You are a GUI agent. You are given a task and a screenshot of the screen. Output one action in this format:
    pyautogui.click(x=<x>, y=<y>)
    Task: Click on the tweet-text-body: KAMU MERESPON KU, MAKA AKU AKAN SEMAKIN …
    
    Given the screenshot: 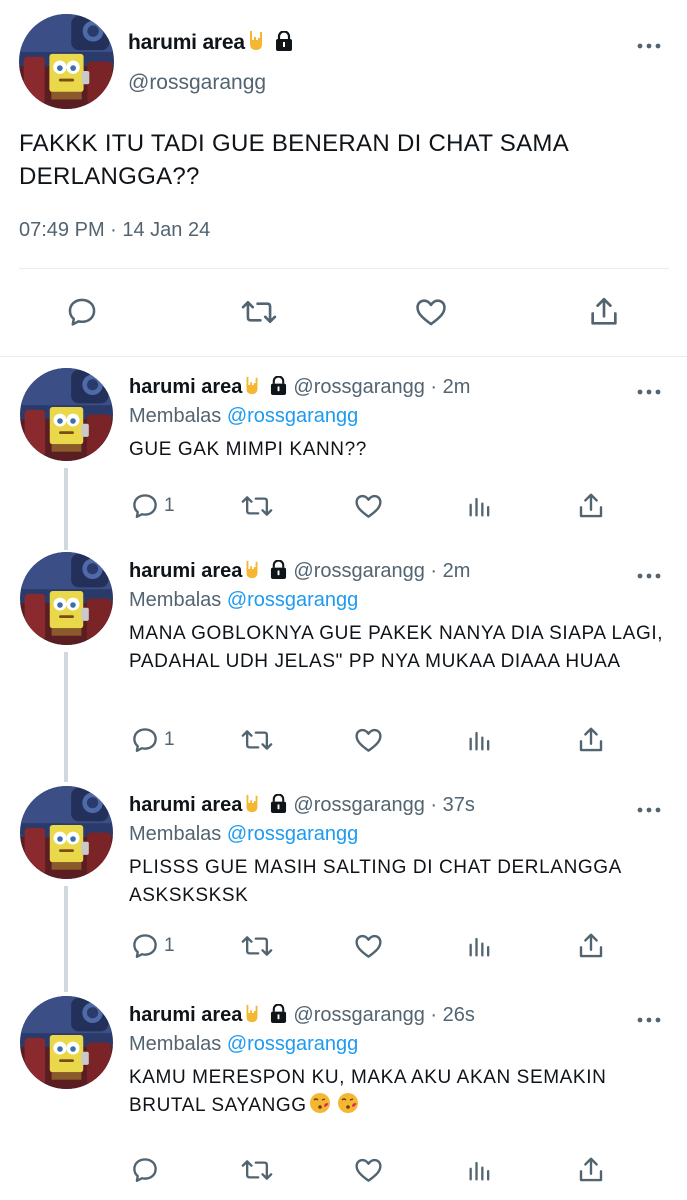 What is the action you would take?
    pyautogui.click(x=368, y=1091)
    